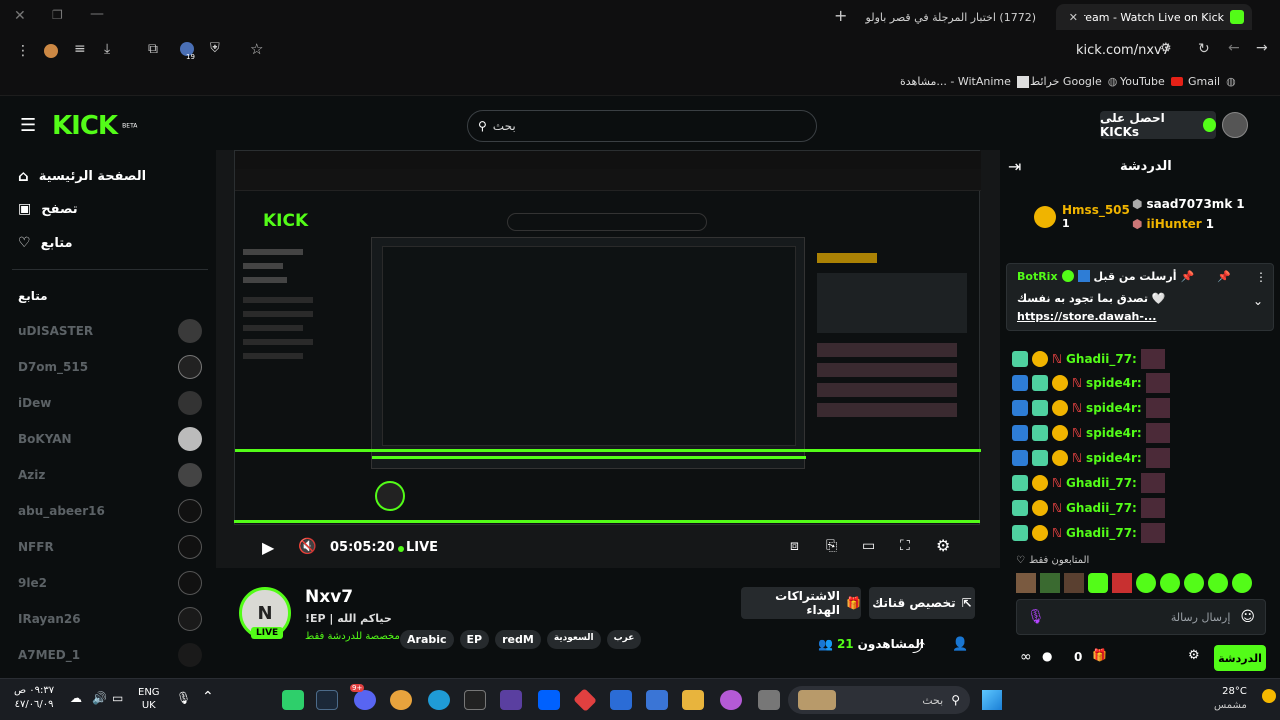 This screenshot has height=720, width=1280. I want to click on following-item: abu_abeer16, so click(110, 511).